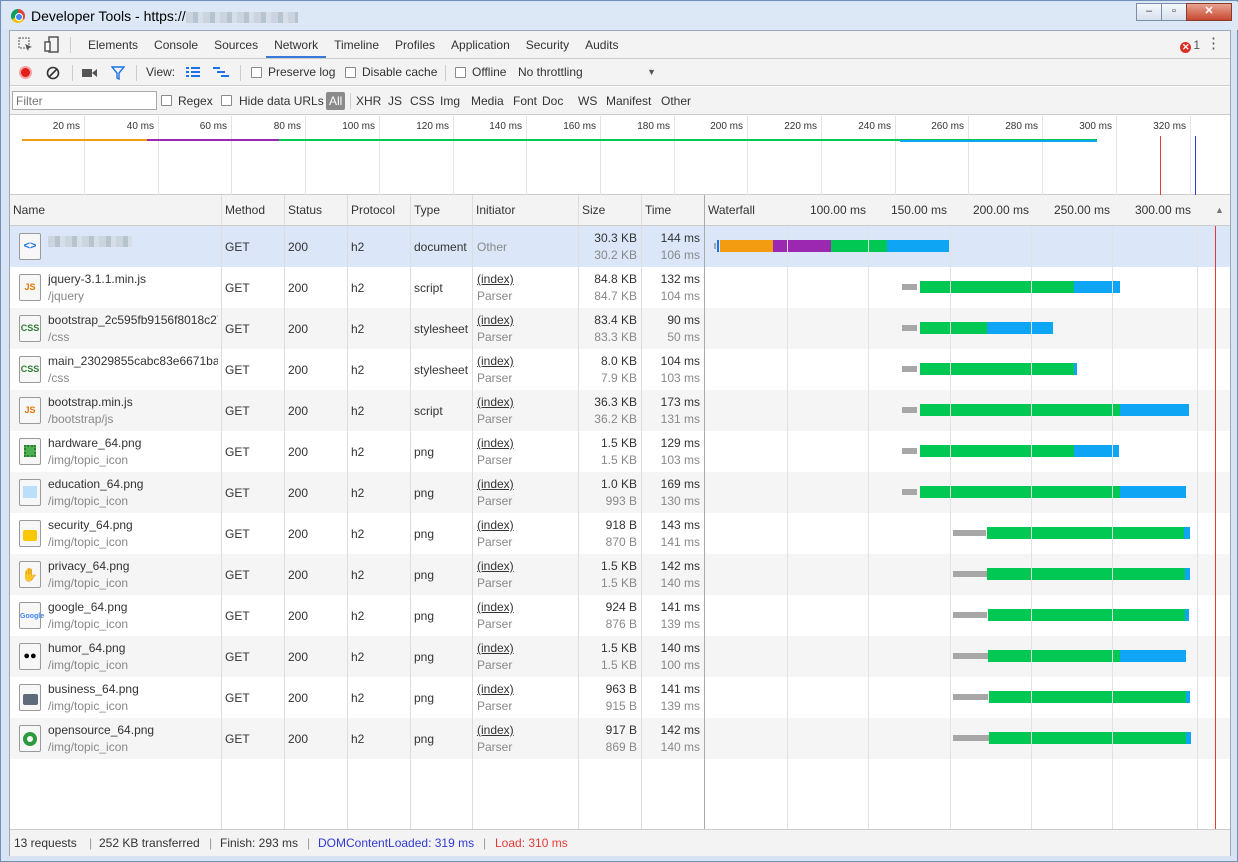 The height and width of the screenshot is (862, 1238). I want to click on disable-cache-checkbox, so click(350, 72).